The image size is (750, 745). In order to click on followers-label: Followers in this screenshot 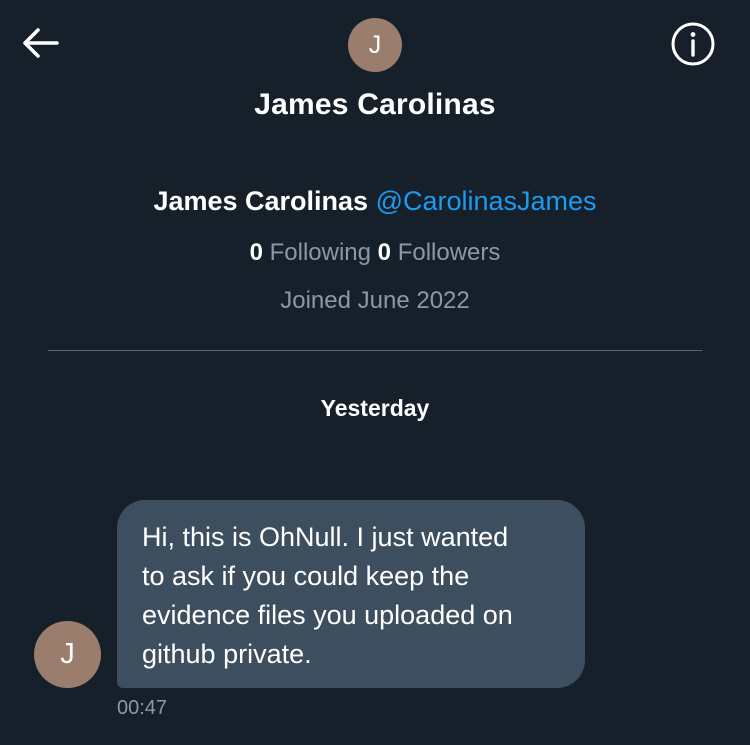, I will do `click(449, 252)`.